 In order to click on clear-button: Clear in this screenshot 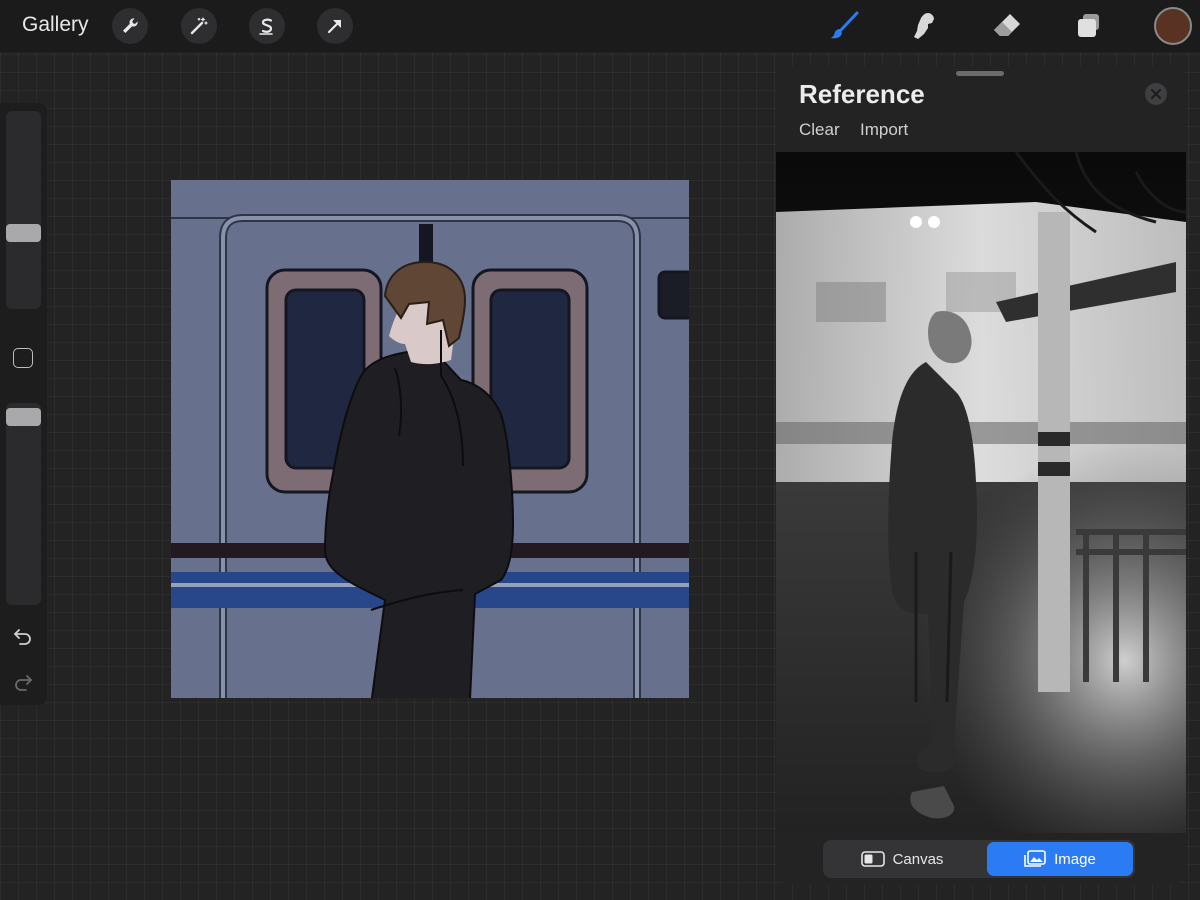, I will do `click(819, 130)`.